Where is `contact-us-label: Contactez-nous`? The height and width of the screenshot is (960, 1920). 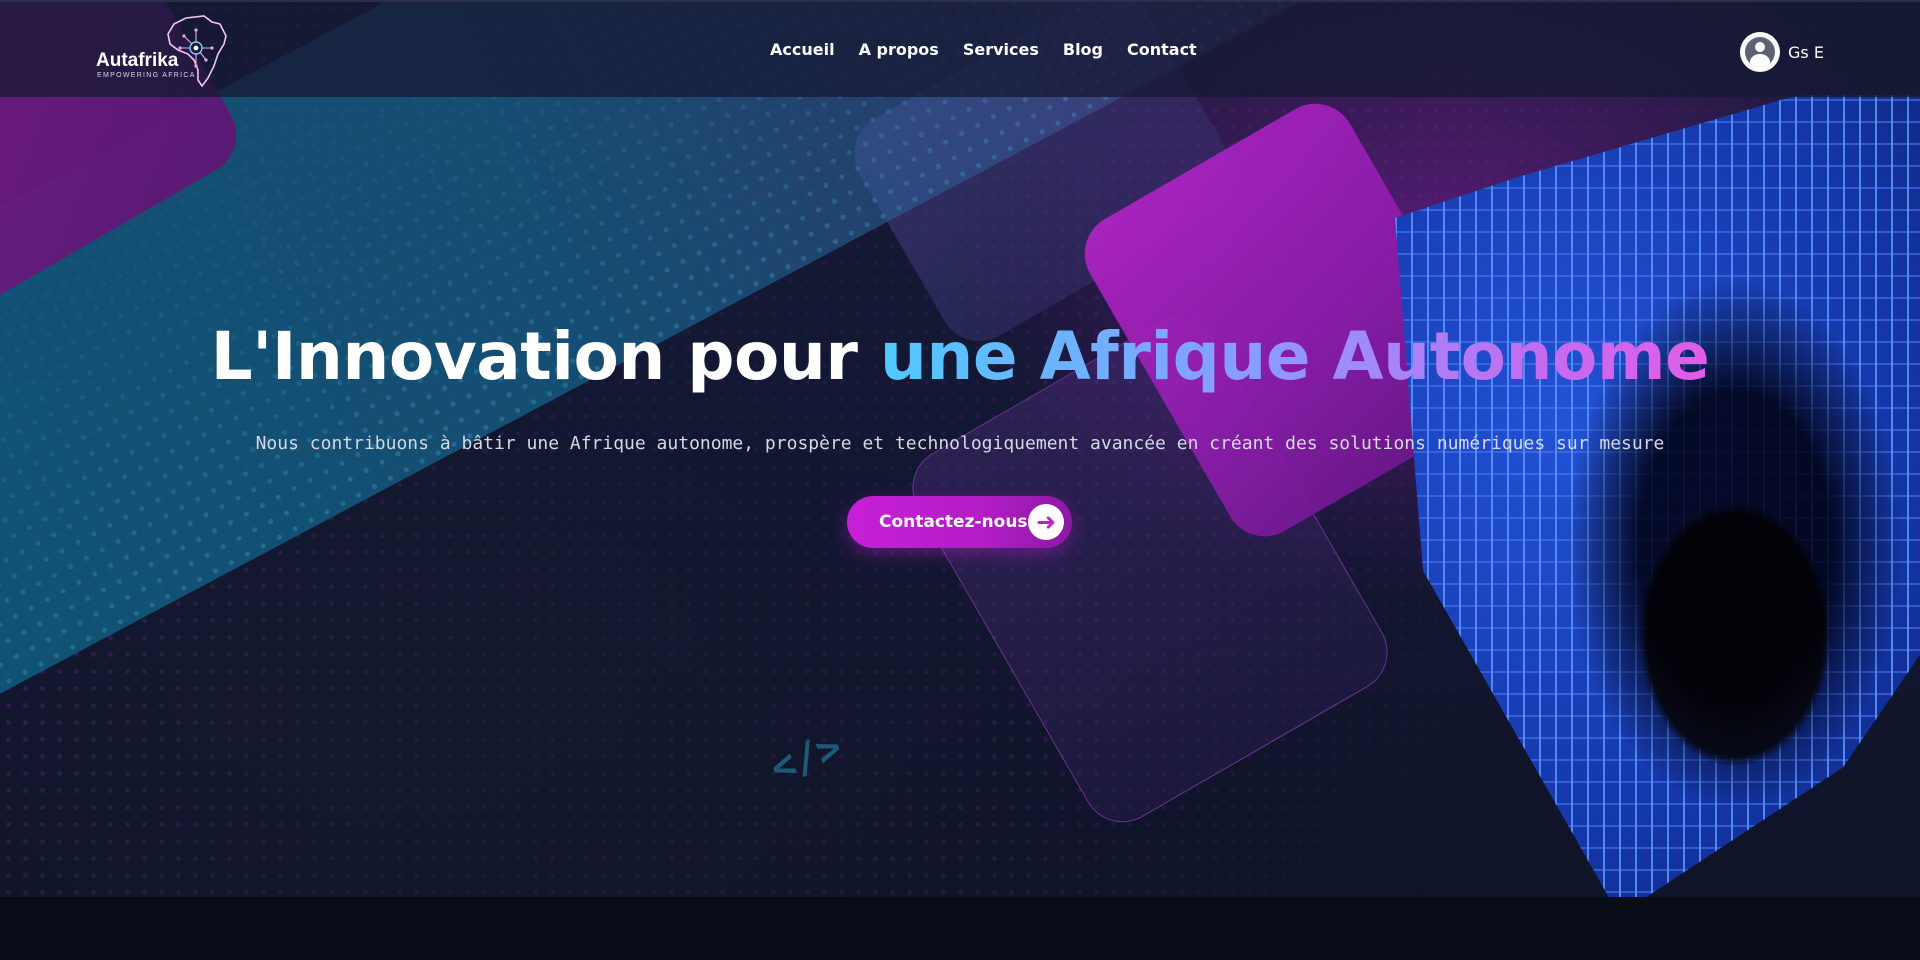 contact-us-label: Contactez-nous is located at coordinates (953, 522).